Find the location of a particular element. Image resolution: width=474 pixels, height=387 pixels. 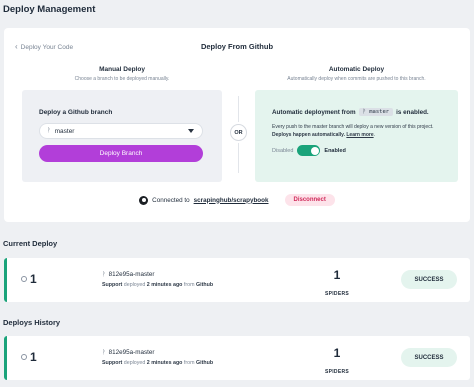

auto-branch-chip: ᚹ master is located at coordinates (376, 112).